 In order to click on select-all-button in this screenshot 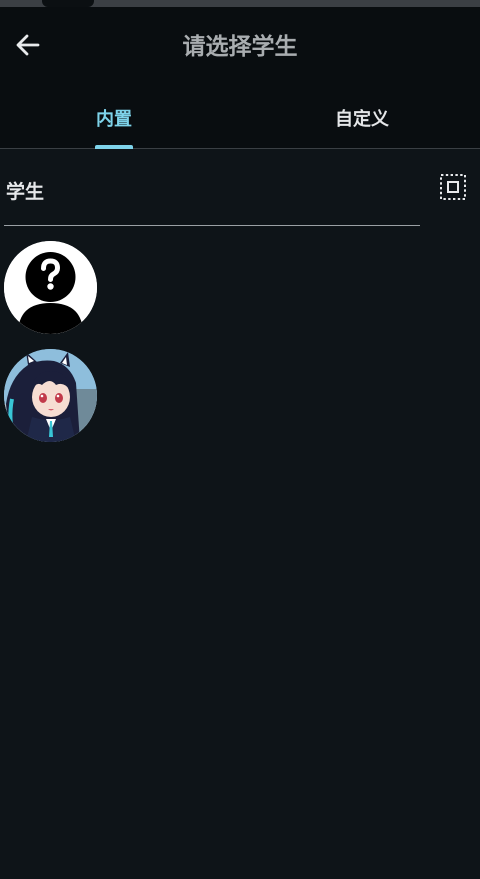, I will do `click(453, 187)`.